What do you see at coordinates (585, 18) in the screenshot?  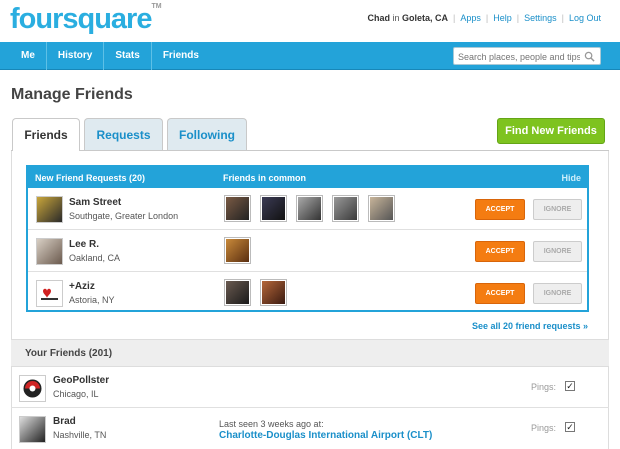 I see `logout-link: Log Out` at bounding box center [585, 18].